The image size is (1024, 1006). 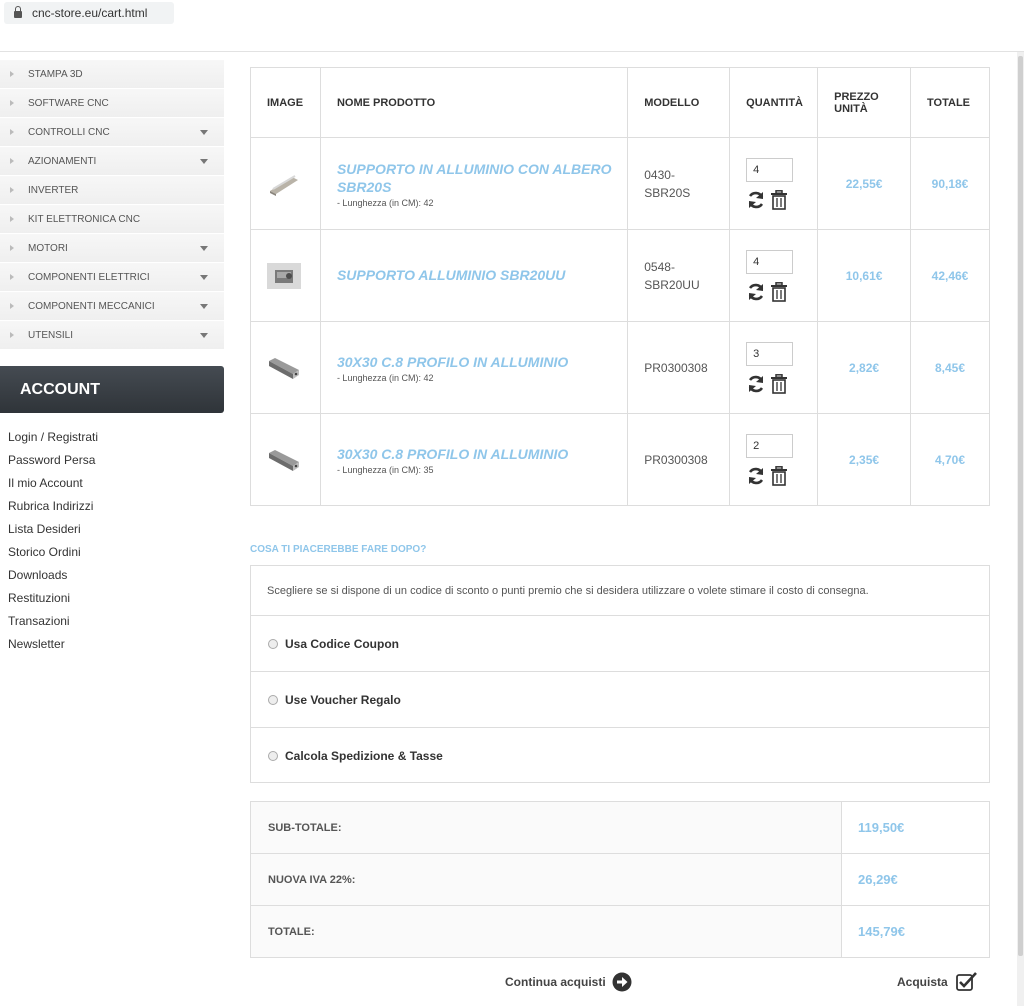 What do you see at coordinates (482, 275) in the screenshot?
I see `product-name-link: SUPPORTO ALLUMINIO SBR20UU` at bounding box center [482, 275].